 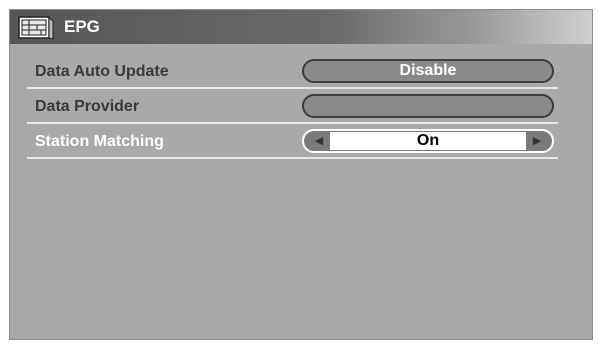 I want to click on station-matching-value: On, so click(x=428, y=141).